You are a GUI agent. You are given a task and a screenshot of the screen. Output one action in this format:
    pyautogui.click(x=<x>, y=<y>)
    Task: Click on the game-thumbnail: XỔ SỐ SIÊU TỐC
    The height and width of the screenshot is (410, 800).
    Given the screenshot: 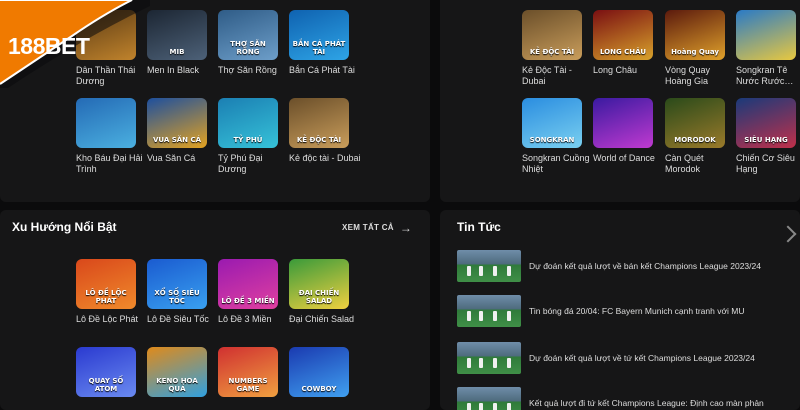 What is the action you would take?
    pyautogui.click(x=177, y=284)
    